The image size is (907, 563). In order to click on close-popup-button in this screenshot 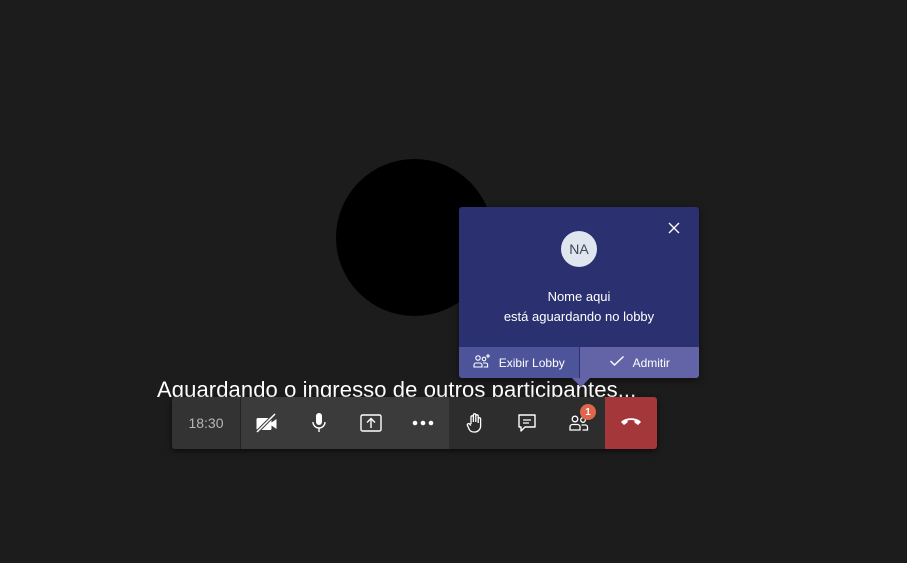, I will do `click(674, 230)`.